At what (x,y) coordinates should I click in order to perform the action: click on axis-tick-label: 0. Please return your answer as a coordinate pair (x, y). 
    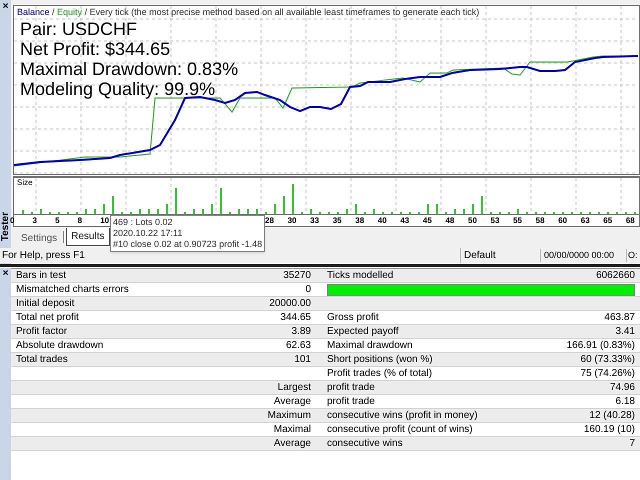
    Looking at the image, I should click on (12, 220).